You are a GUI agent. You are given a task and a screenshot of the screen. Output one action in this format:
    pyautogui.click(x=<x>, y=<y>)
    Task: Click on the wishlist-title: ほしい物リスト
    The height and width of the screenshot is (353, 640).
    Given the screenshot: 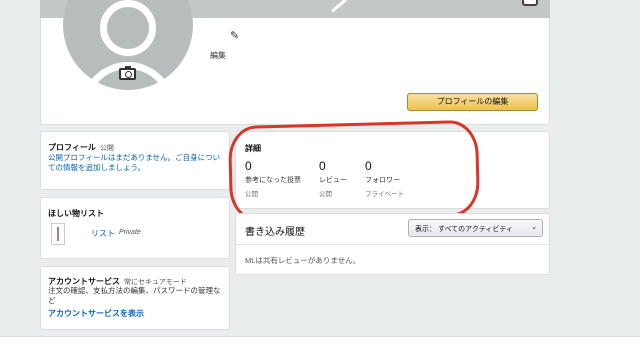 What is the action you would take?
    pyautogui.click(x=76, y=213)
    